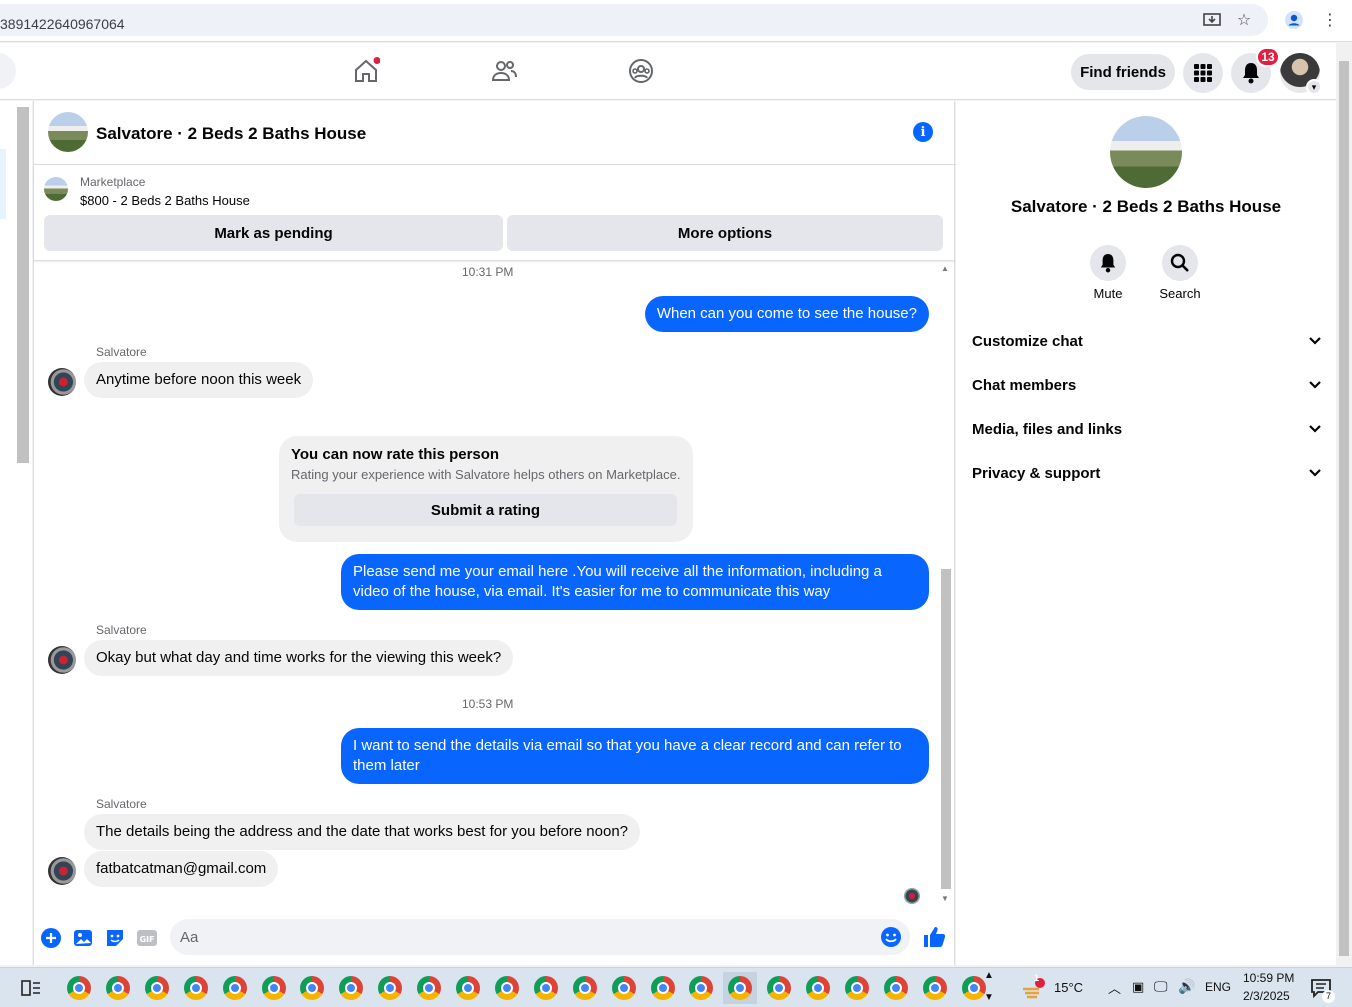 This screenshot has width=1352, height=1007. What do you see at coordinates (1315, 429) in the screenshot?
I see `chevron-down-icon` at bounding box center [1315, 429].